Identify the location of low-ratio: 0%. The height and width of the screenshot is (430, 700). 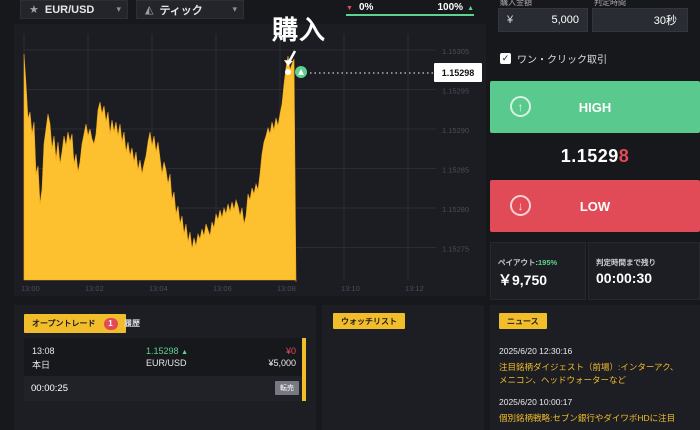
(366, 7).